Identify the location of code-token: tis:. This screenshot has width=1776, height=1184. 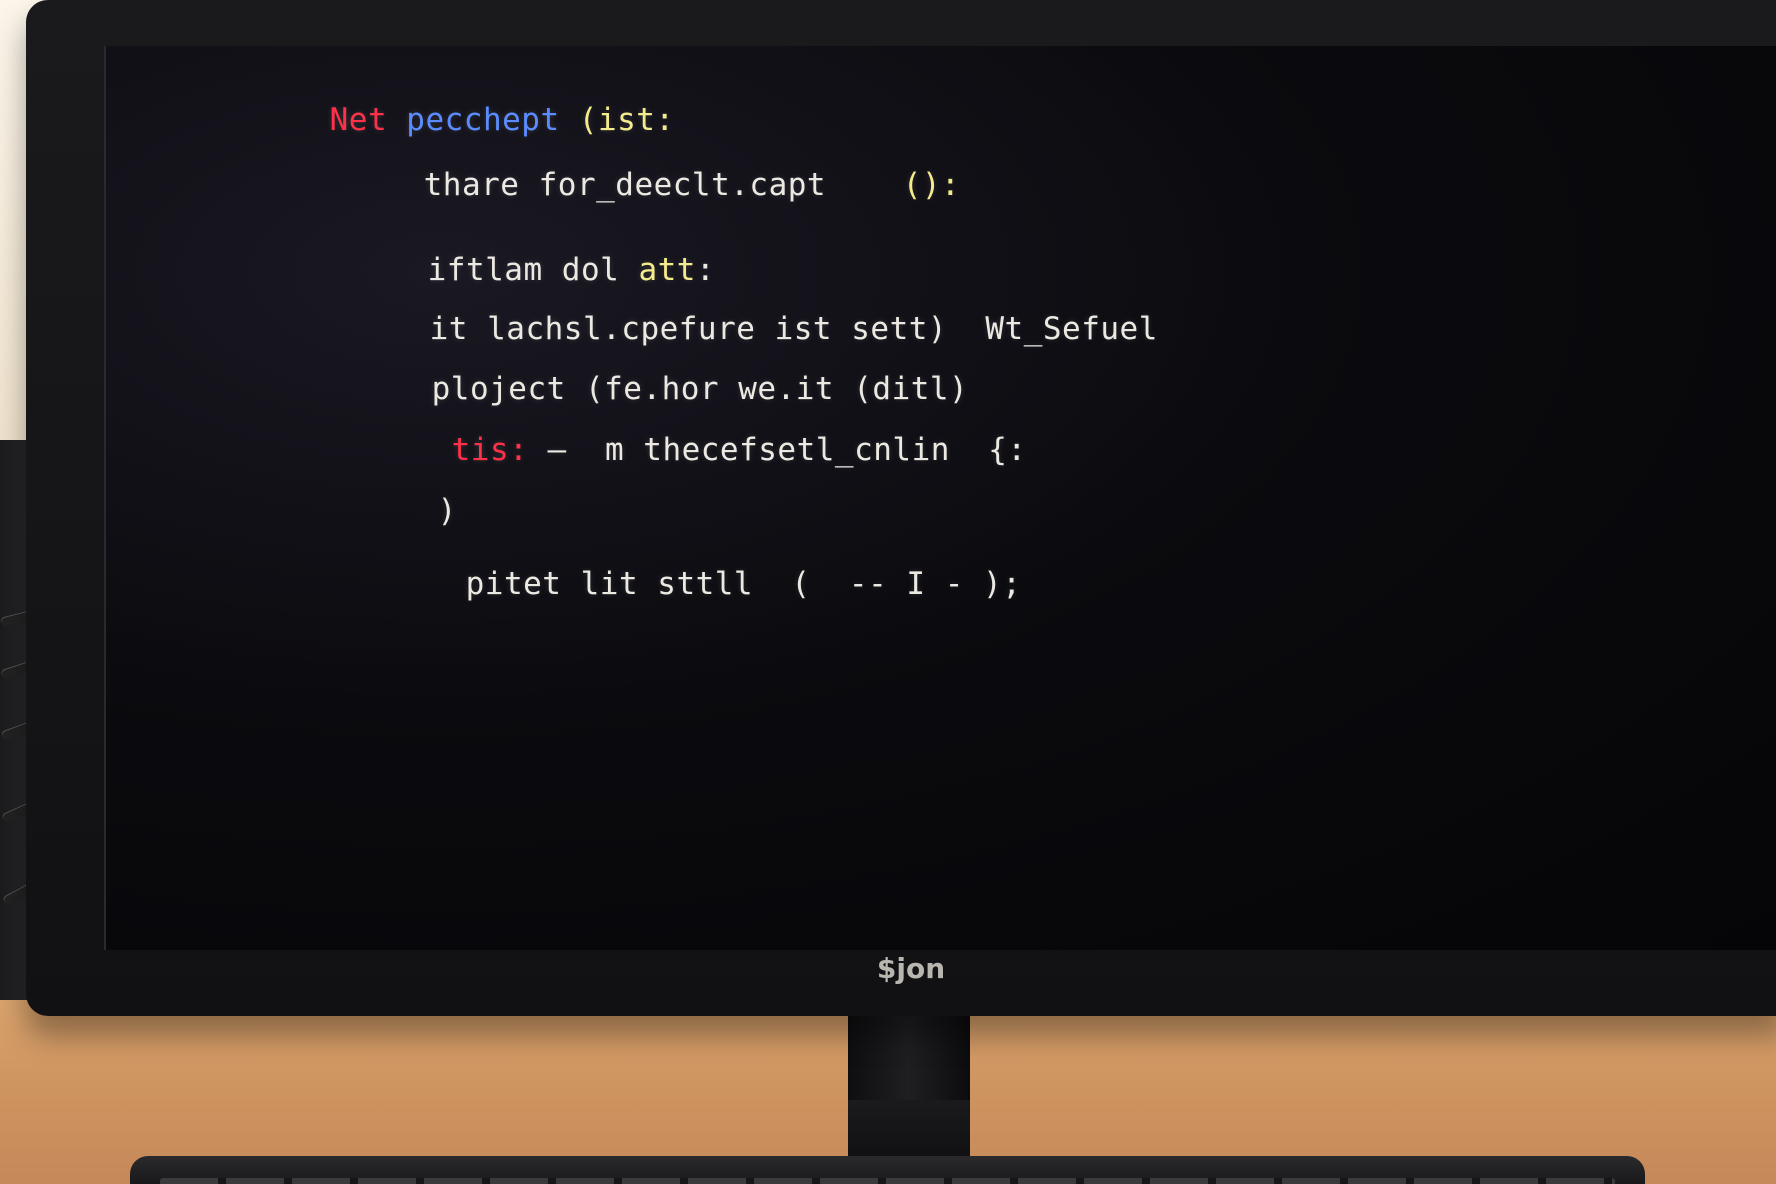
(490, 450).